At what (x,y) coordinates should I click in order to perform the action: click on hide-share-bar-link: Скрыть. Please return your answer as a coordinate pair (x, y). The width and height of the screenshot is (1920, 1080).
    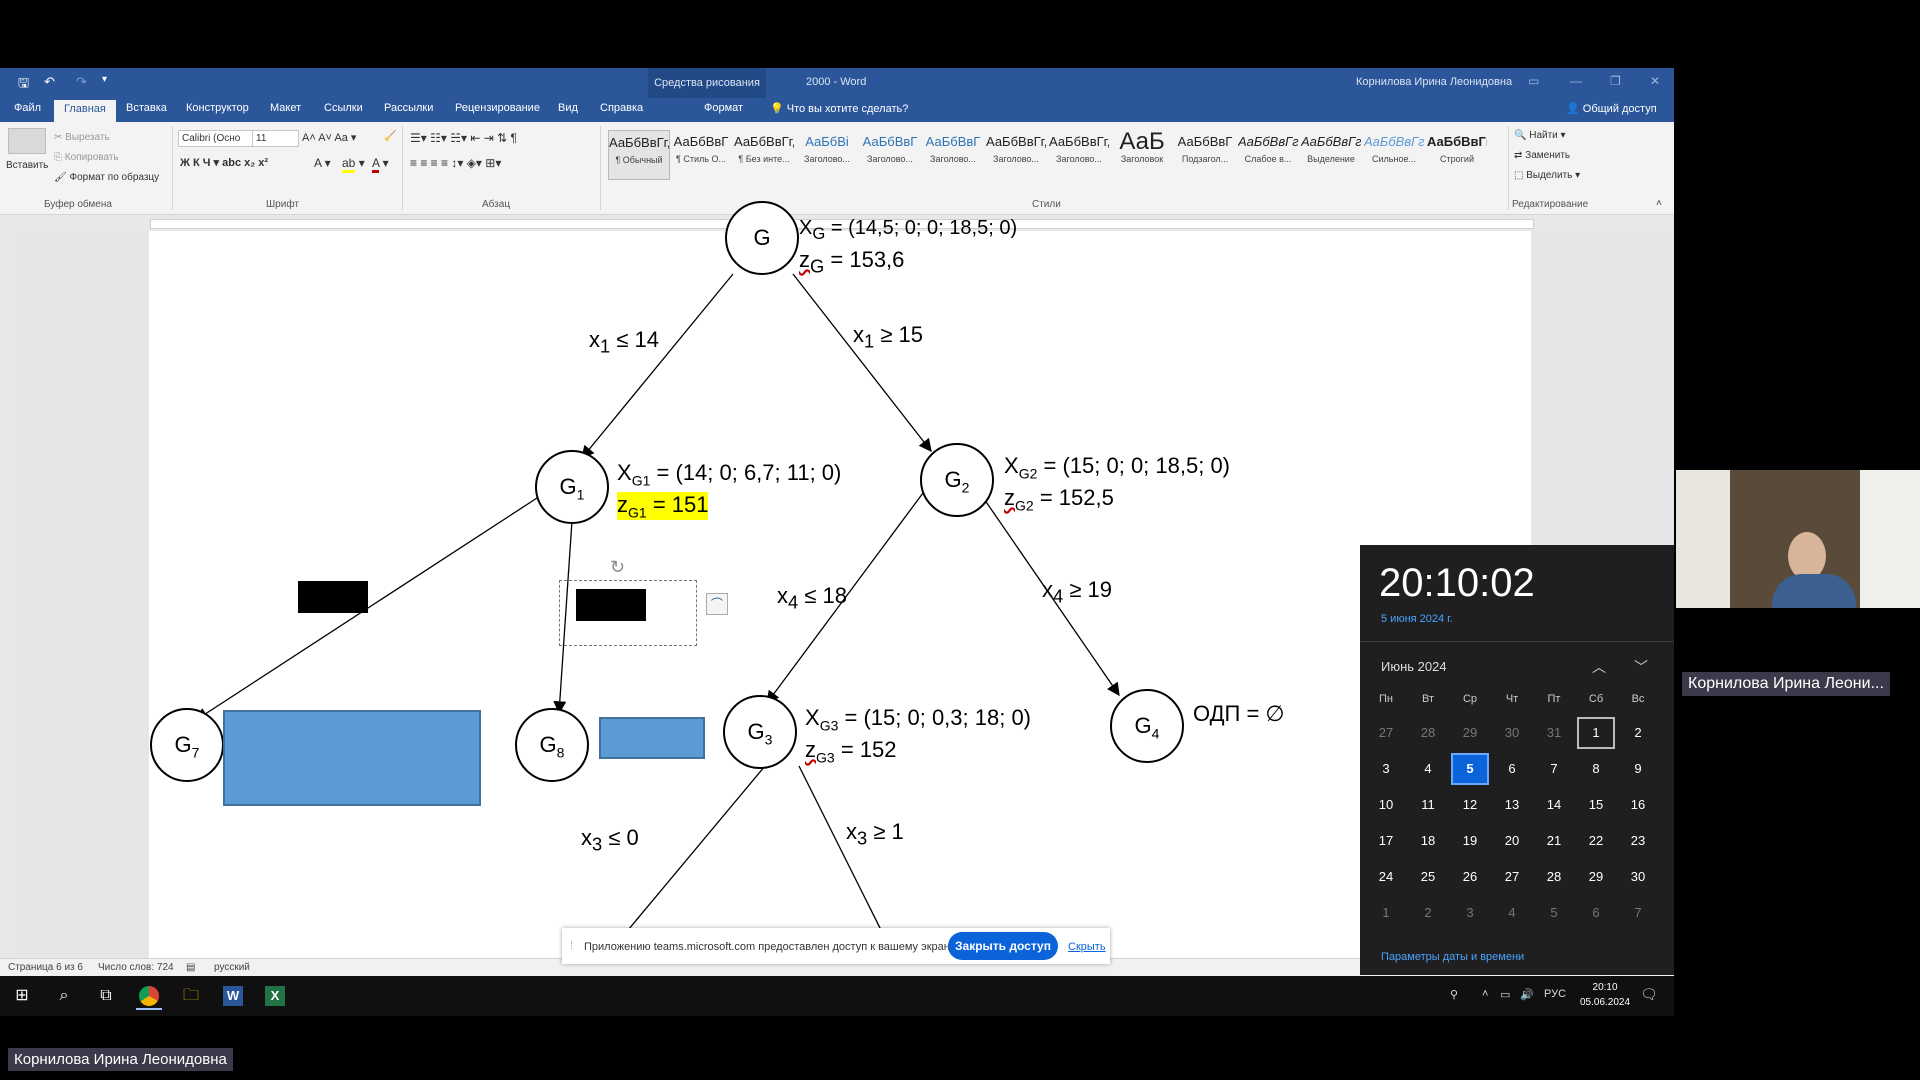
    Looking at the image, I should click on (1087, 947).